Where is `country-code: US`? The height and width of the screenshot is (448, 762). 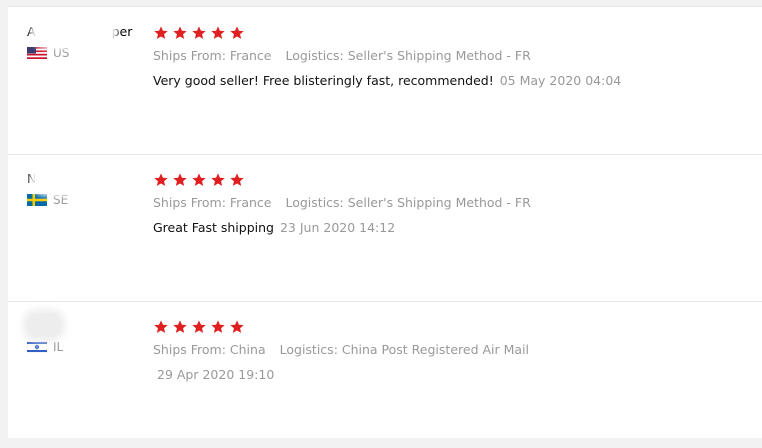 country-code: US is located at coordinates (61, 53).